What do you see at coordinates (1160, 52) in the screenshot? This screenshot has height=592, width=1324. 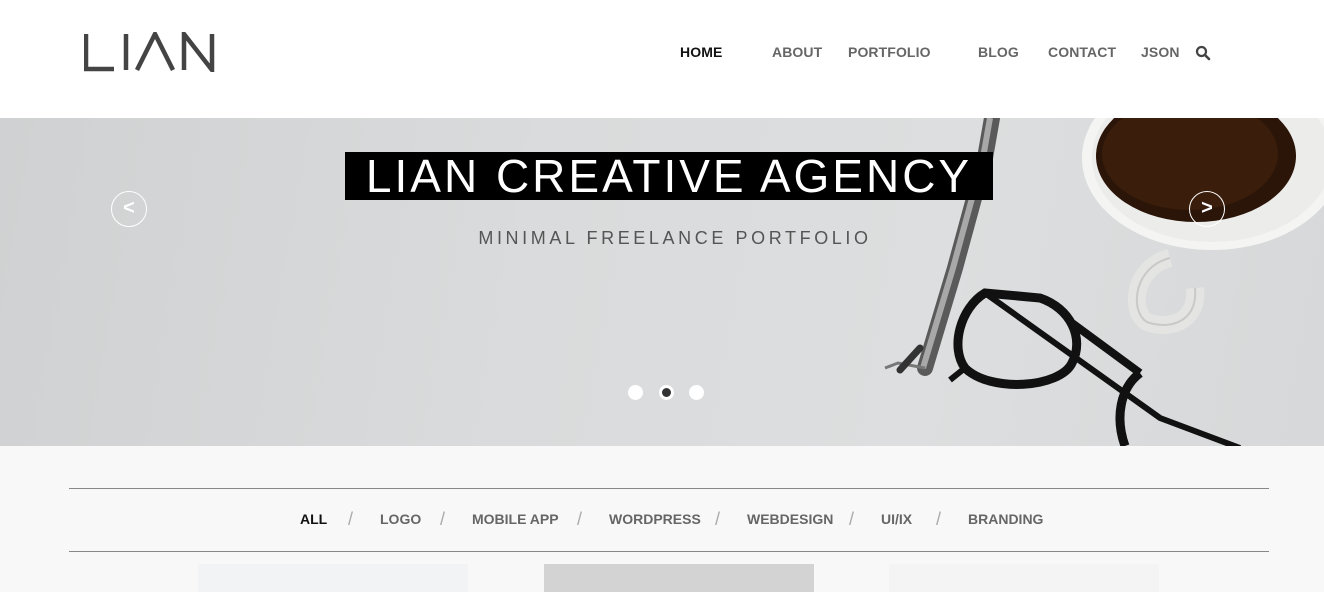 I see `nav-json: JSON` at bounding box center [1160, 52].